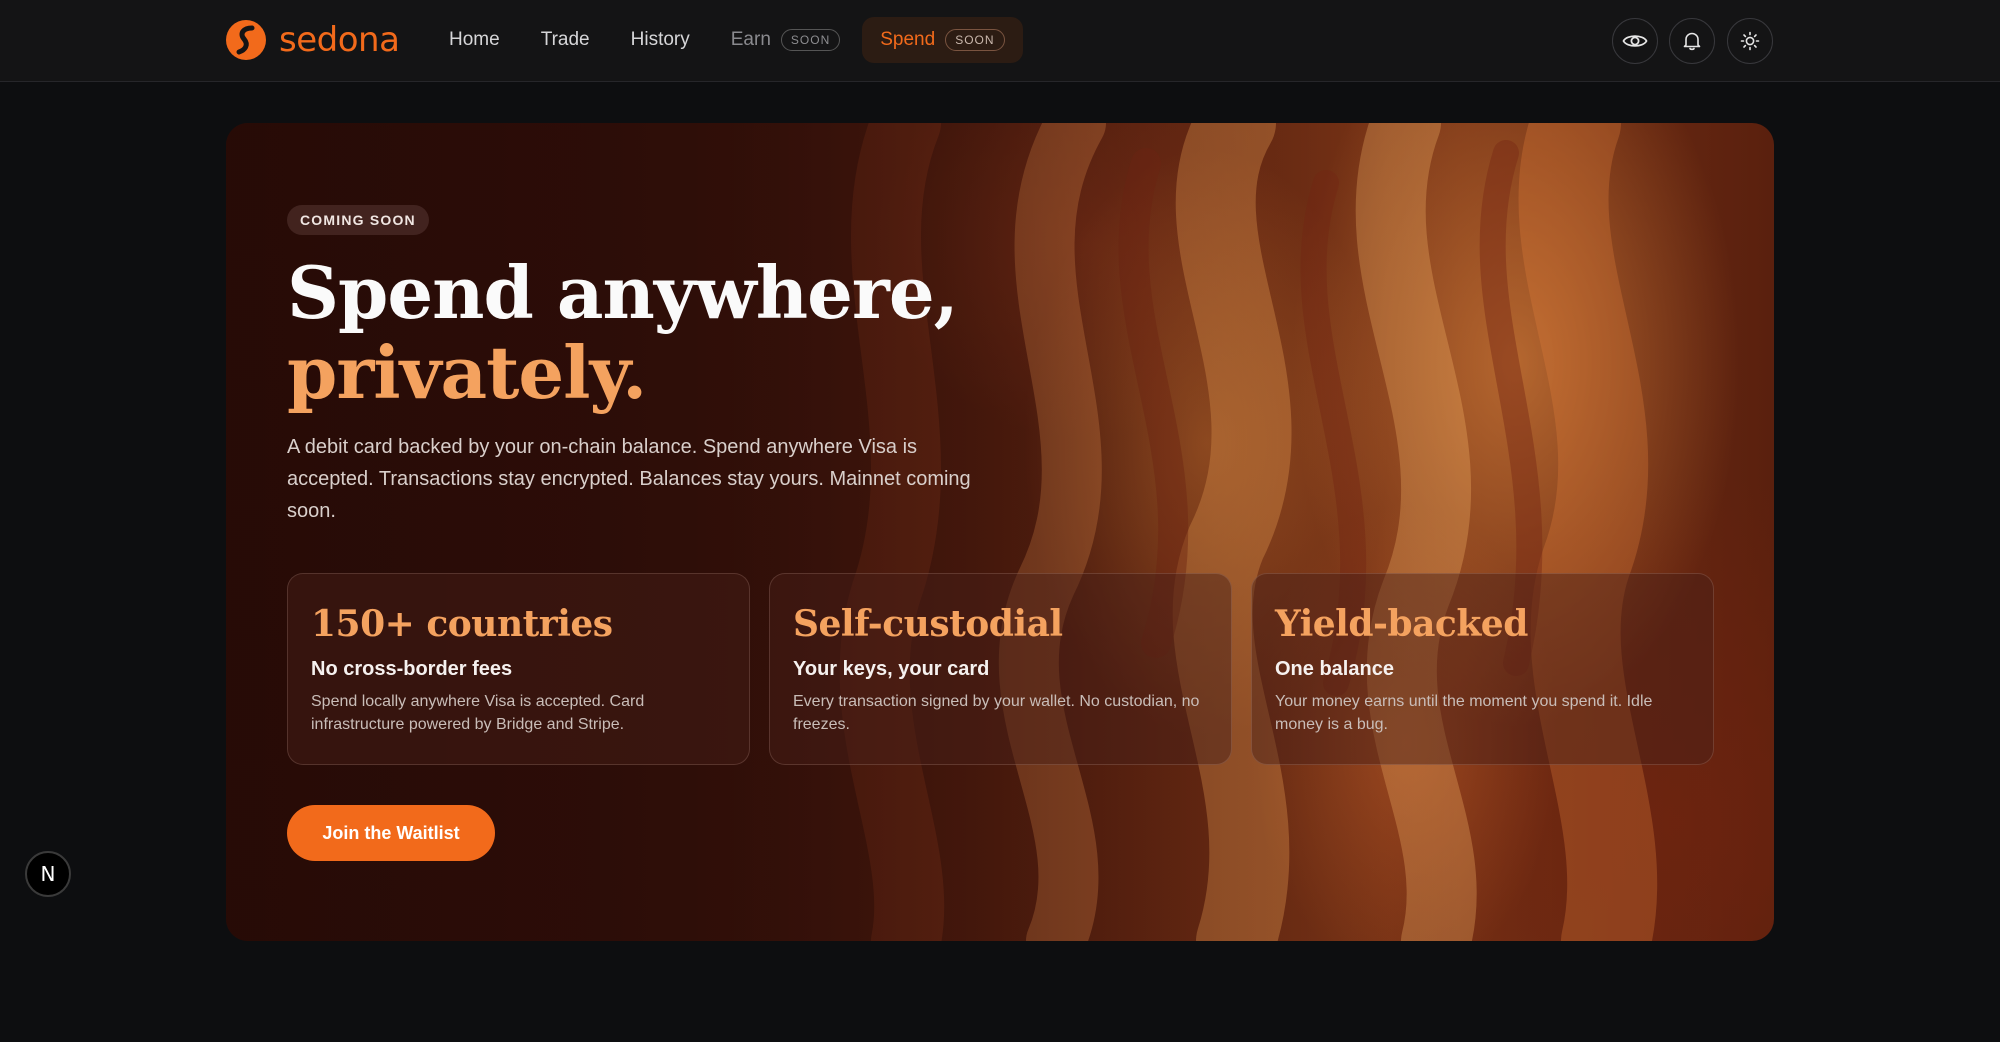 This screenshot has height=1042, width=2000. I want to click on nav-item-label: History, so click(660, 39).